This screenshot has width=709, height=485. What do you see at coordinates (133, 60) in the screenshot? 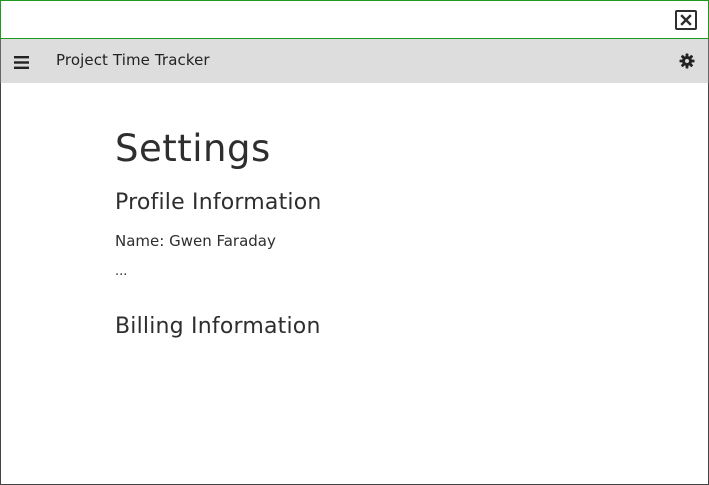
I see `app-title: Project Time Tracker` at bounding box center [133, 60].